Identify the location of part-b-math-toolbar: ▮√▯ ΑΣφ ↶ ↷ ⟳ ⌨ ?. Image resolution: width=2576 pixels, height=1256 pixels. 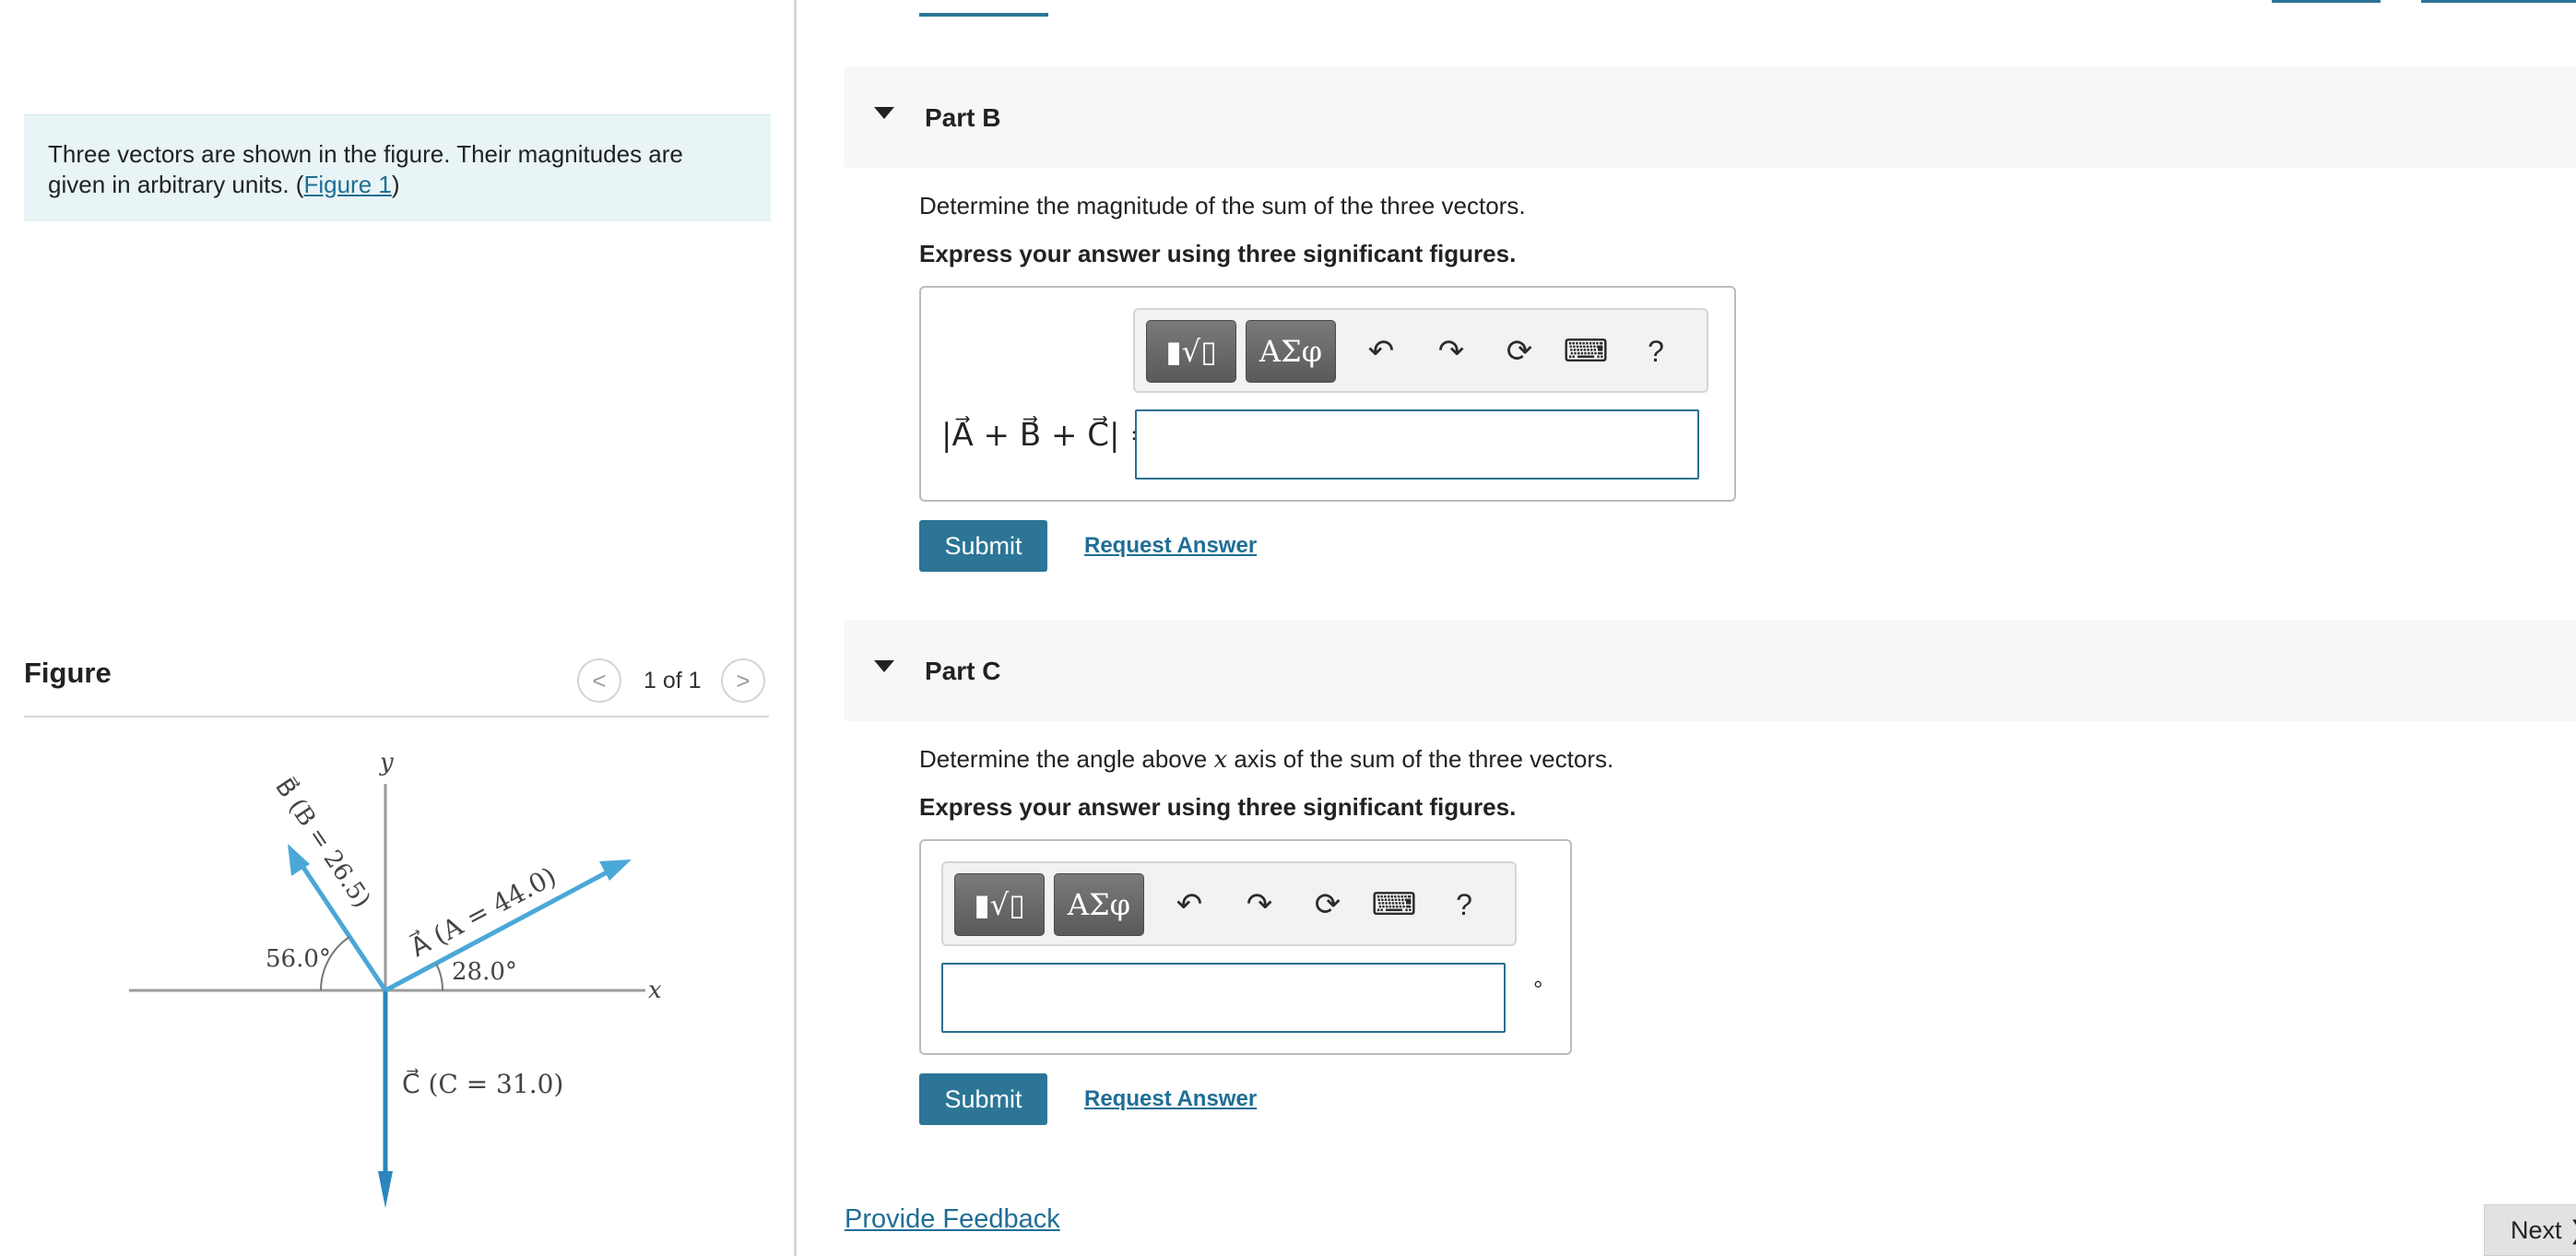
(1420, 350).